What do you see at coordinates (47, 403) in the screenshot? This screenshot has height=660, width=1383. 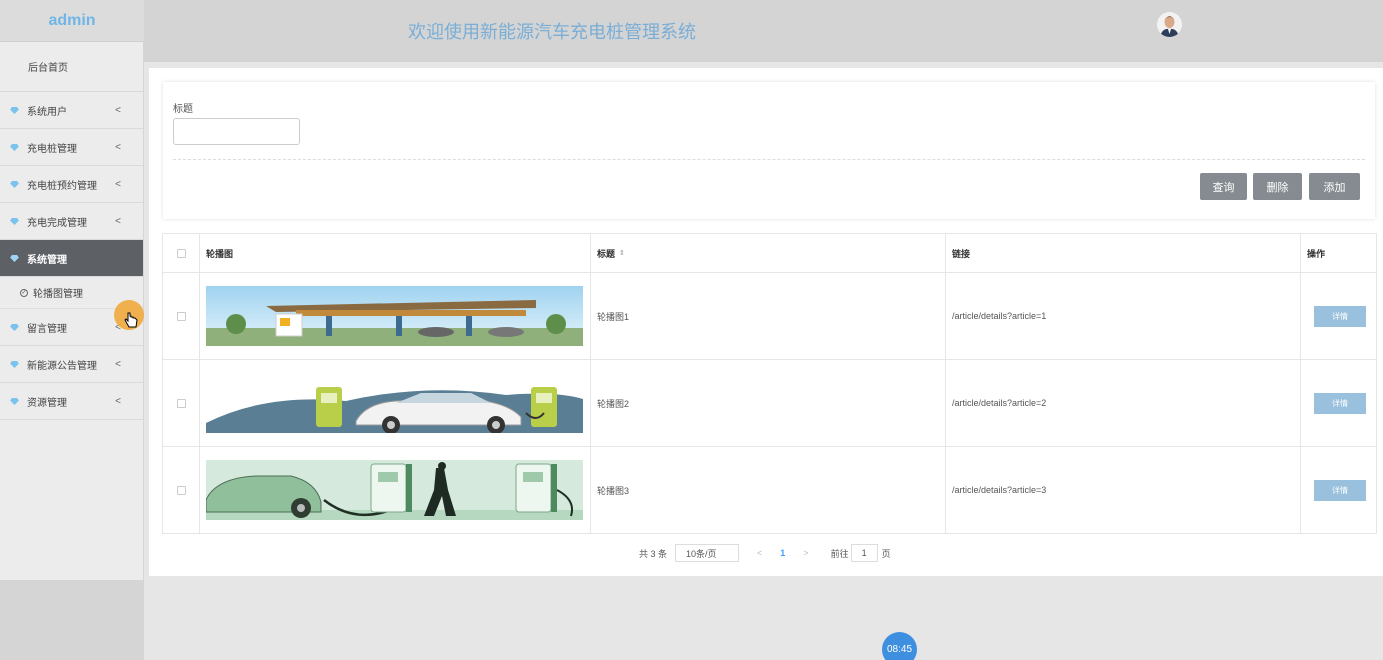 I see `sidebar-item-label: 资源管理` at bounding box center [47, 403].